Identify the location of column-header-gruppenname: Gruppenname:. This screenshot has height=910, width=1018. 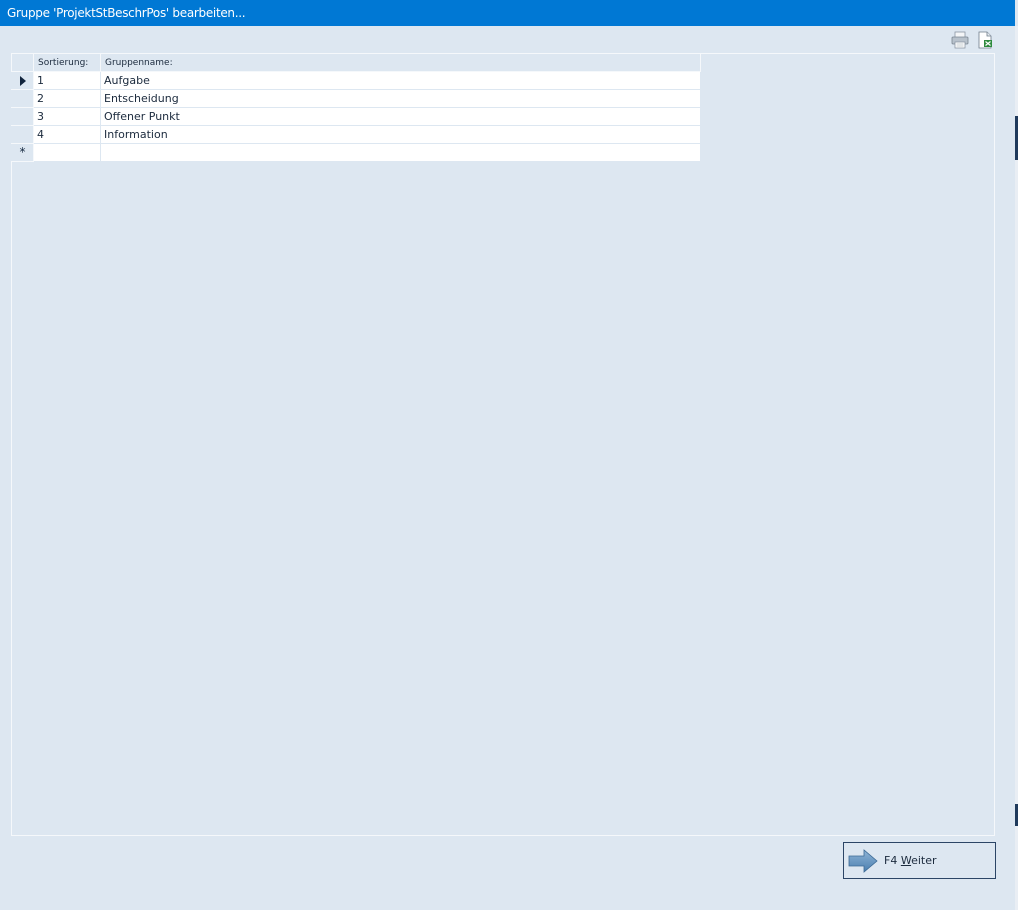
(400, 63).